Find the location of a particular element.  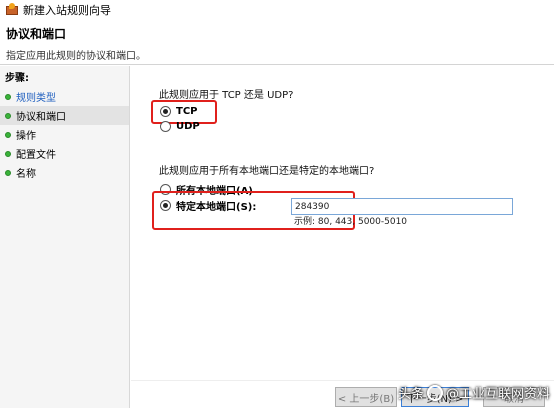

step-action: 操作 is located at coordinates (64, 134).